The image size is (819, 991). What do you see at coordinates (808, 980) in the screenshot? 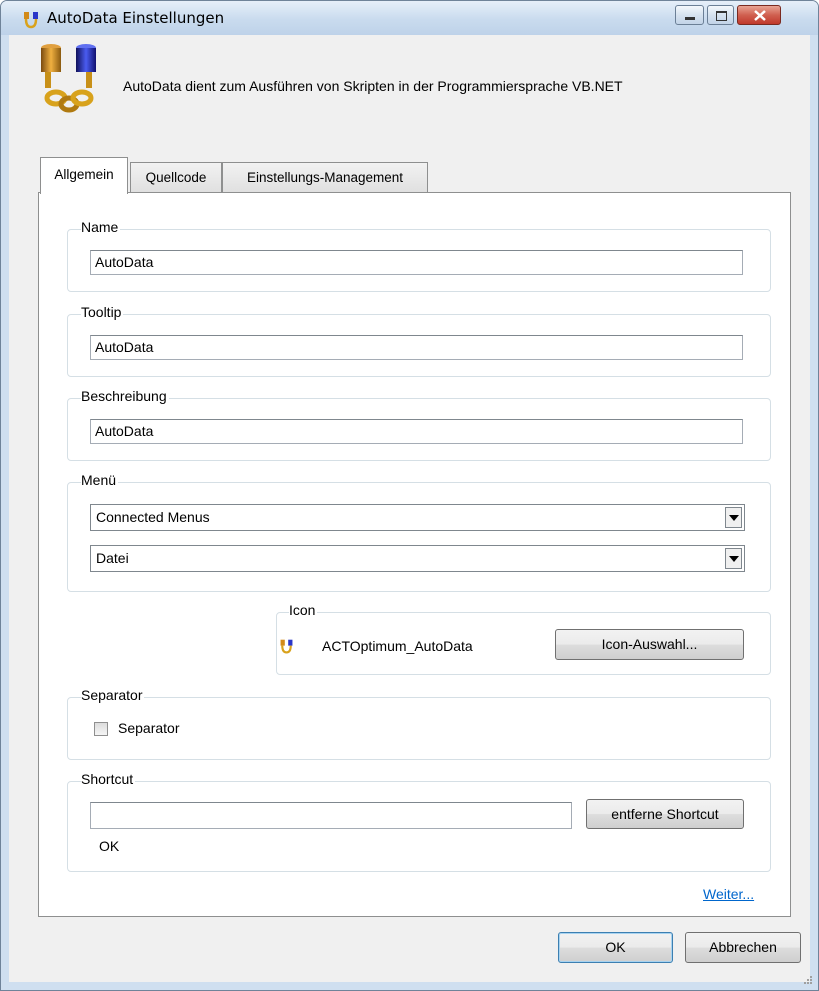
I see `resize-grip-icon` at bounding box center [808, 980].